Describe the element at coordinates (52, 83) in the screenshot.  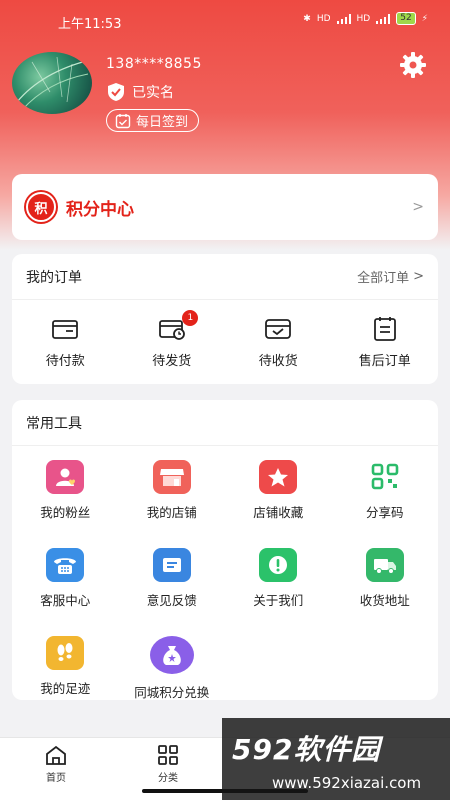
I see `avatar` at that location.